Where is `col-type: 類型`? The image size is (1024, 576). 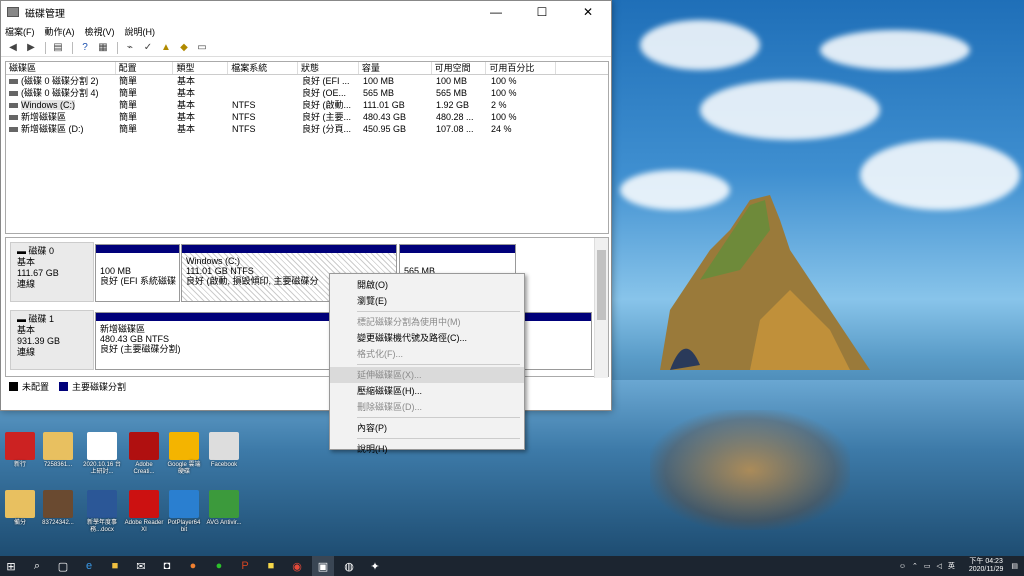 col-type: 類型 is located at coordinates (201, 68).